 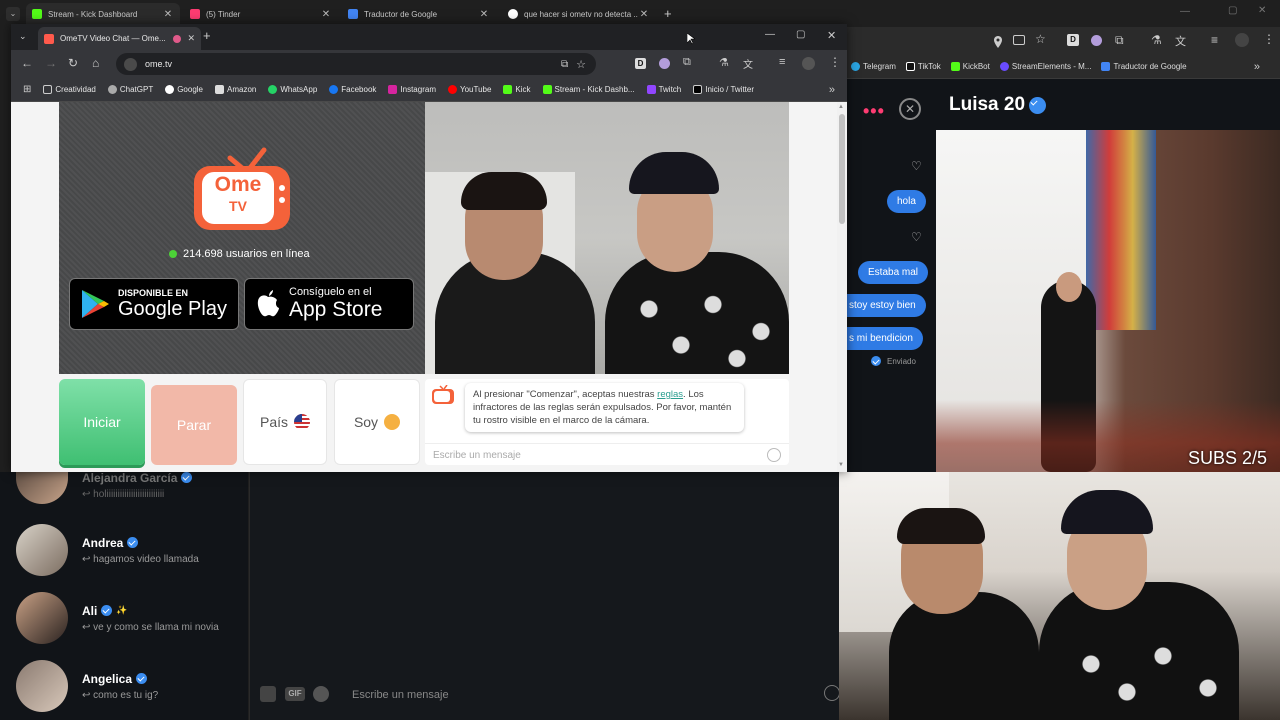 I want to click on gender-button: Soy, so click(x=377, y=422).